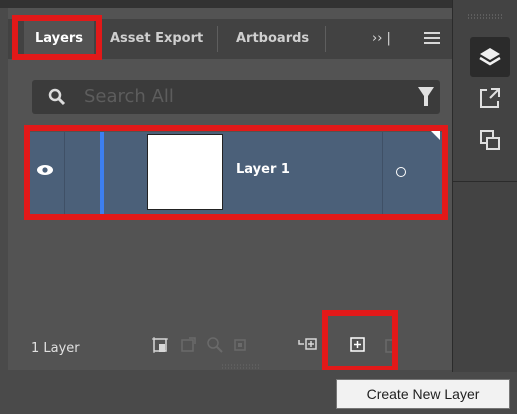 The width and height of the screenshot is (517, 414). What do you see at coordinates (160, 39) in the screenshot?
I see `tab-asset-export: Asset Export` at bounding box center [160, 39].